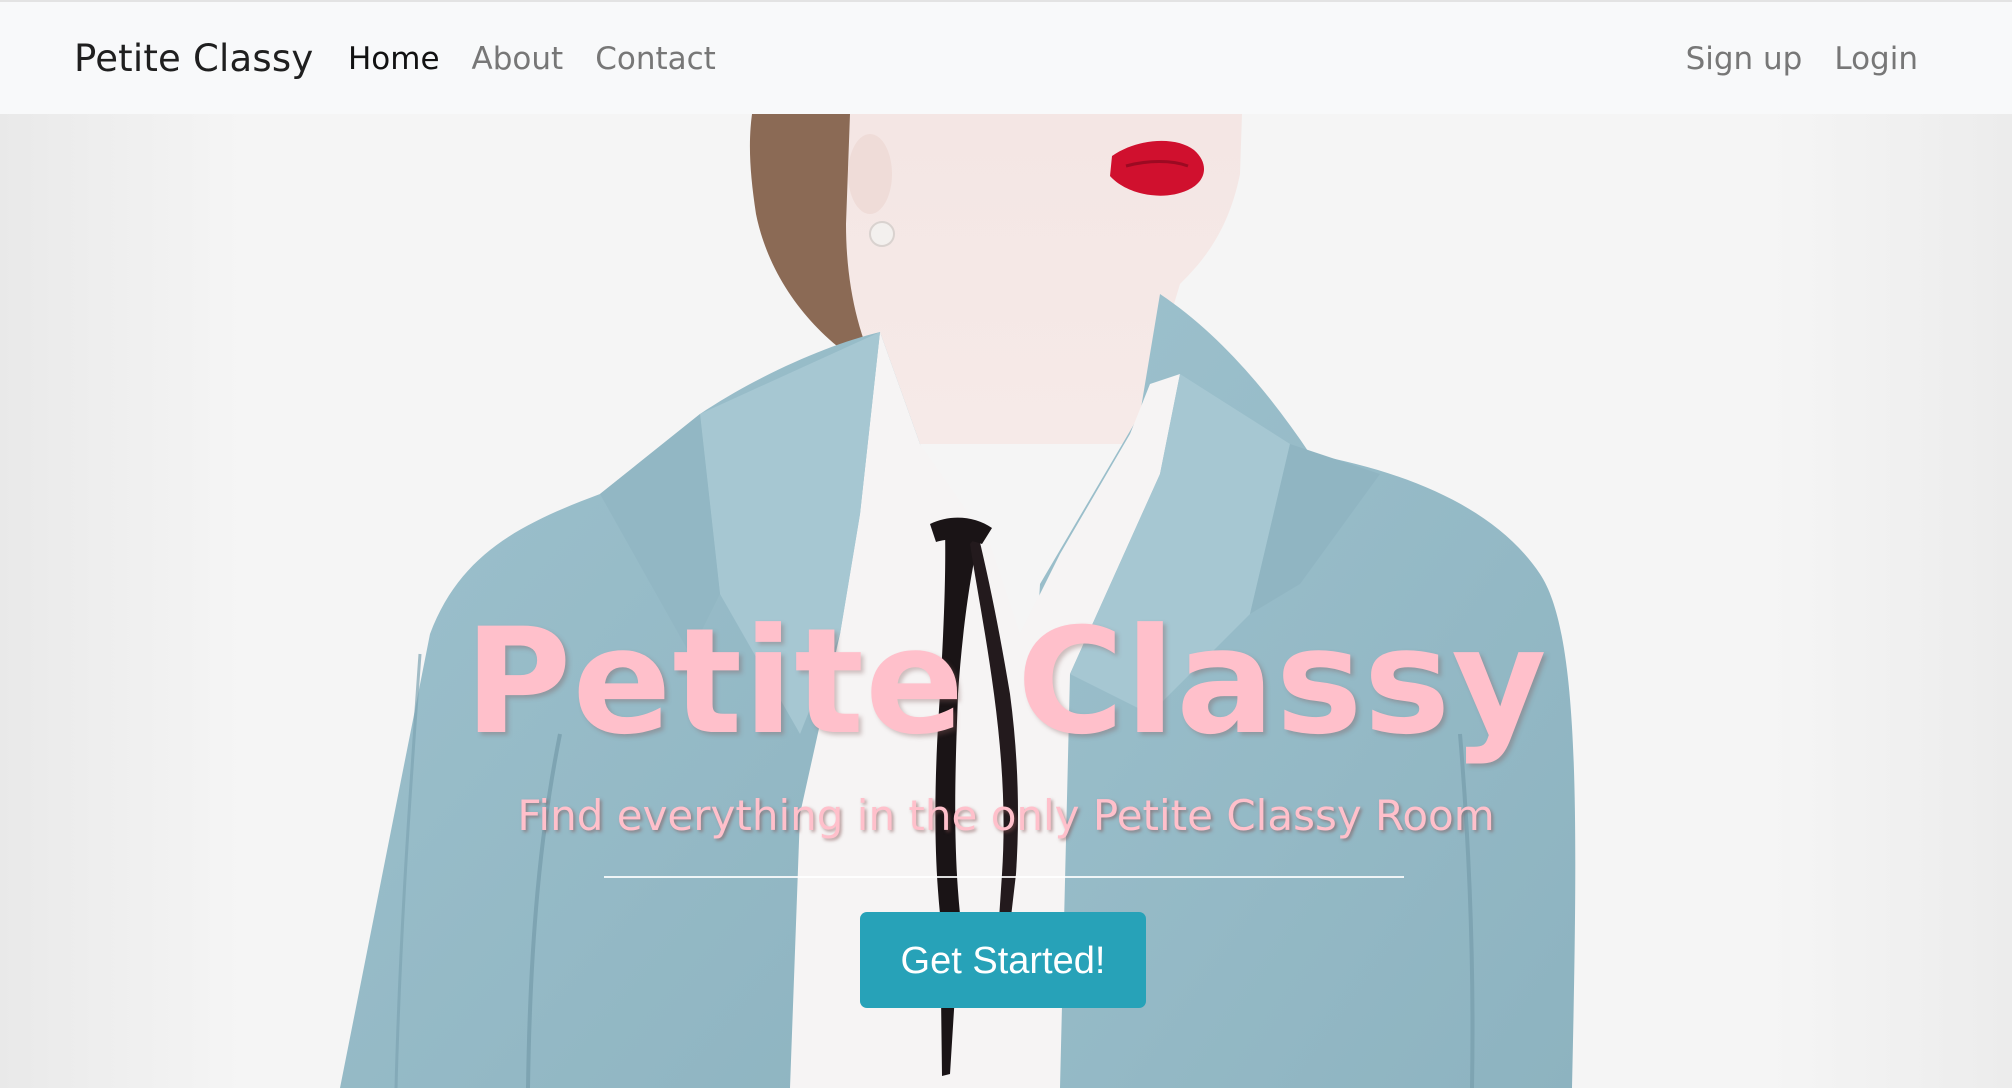  Describe the element at coordinates (1744, 59) in the screenshot. I see `nav-link-signup: Sign up` at that location.